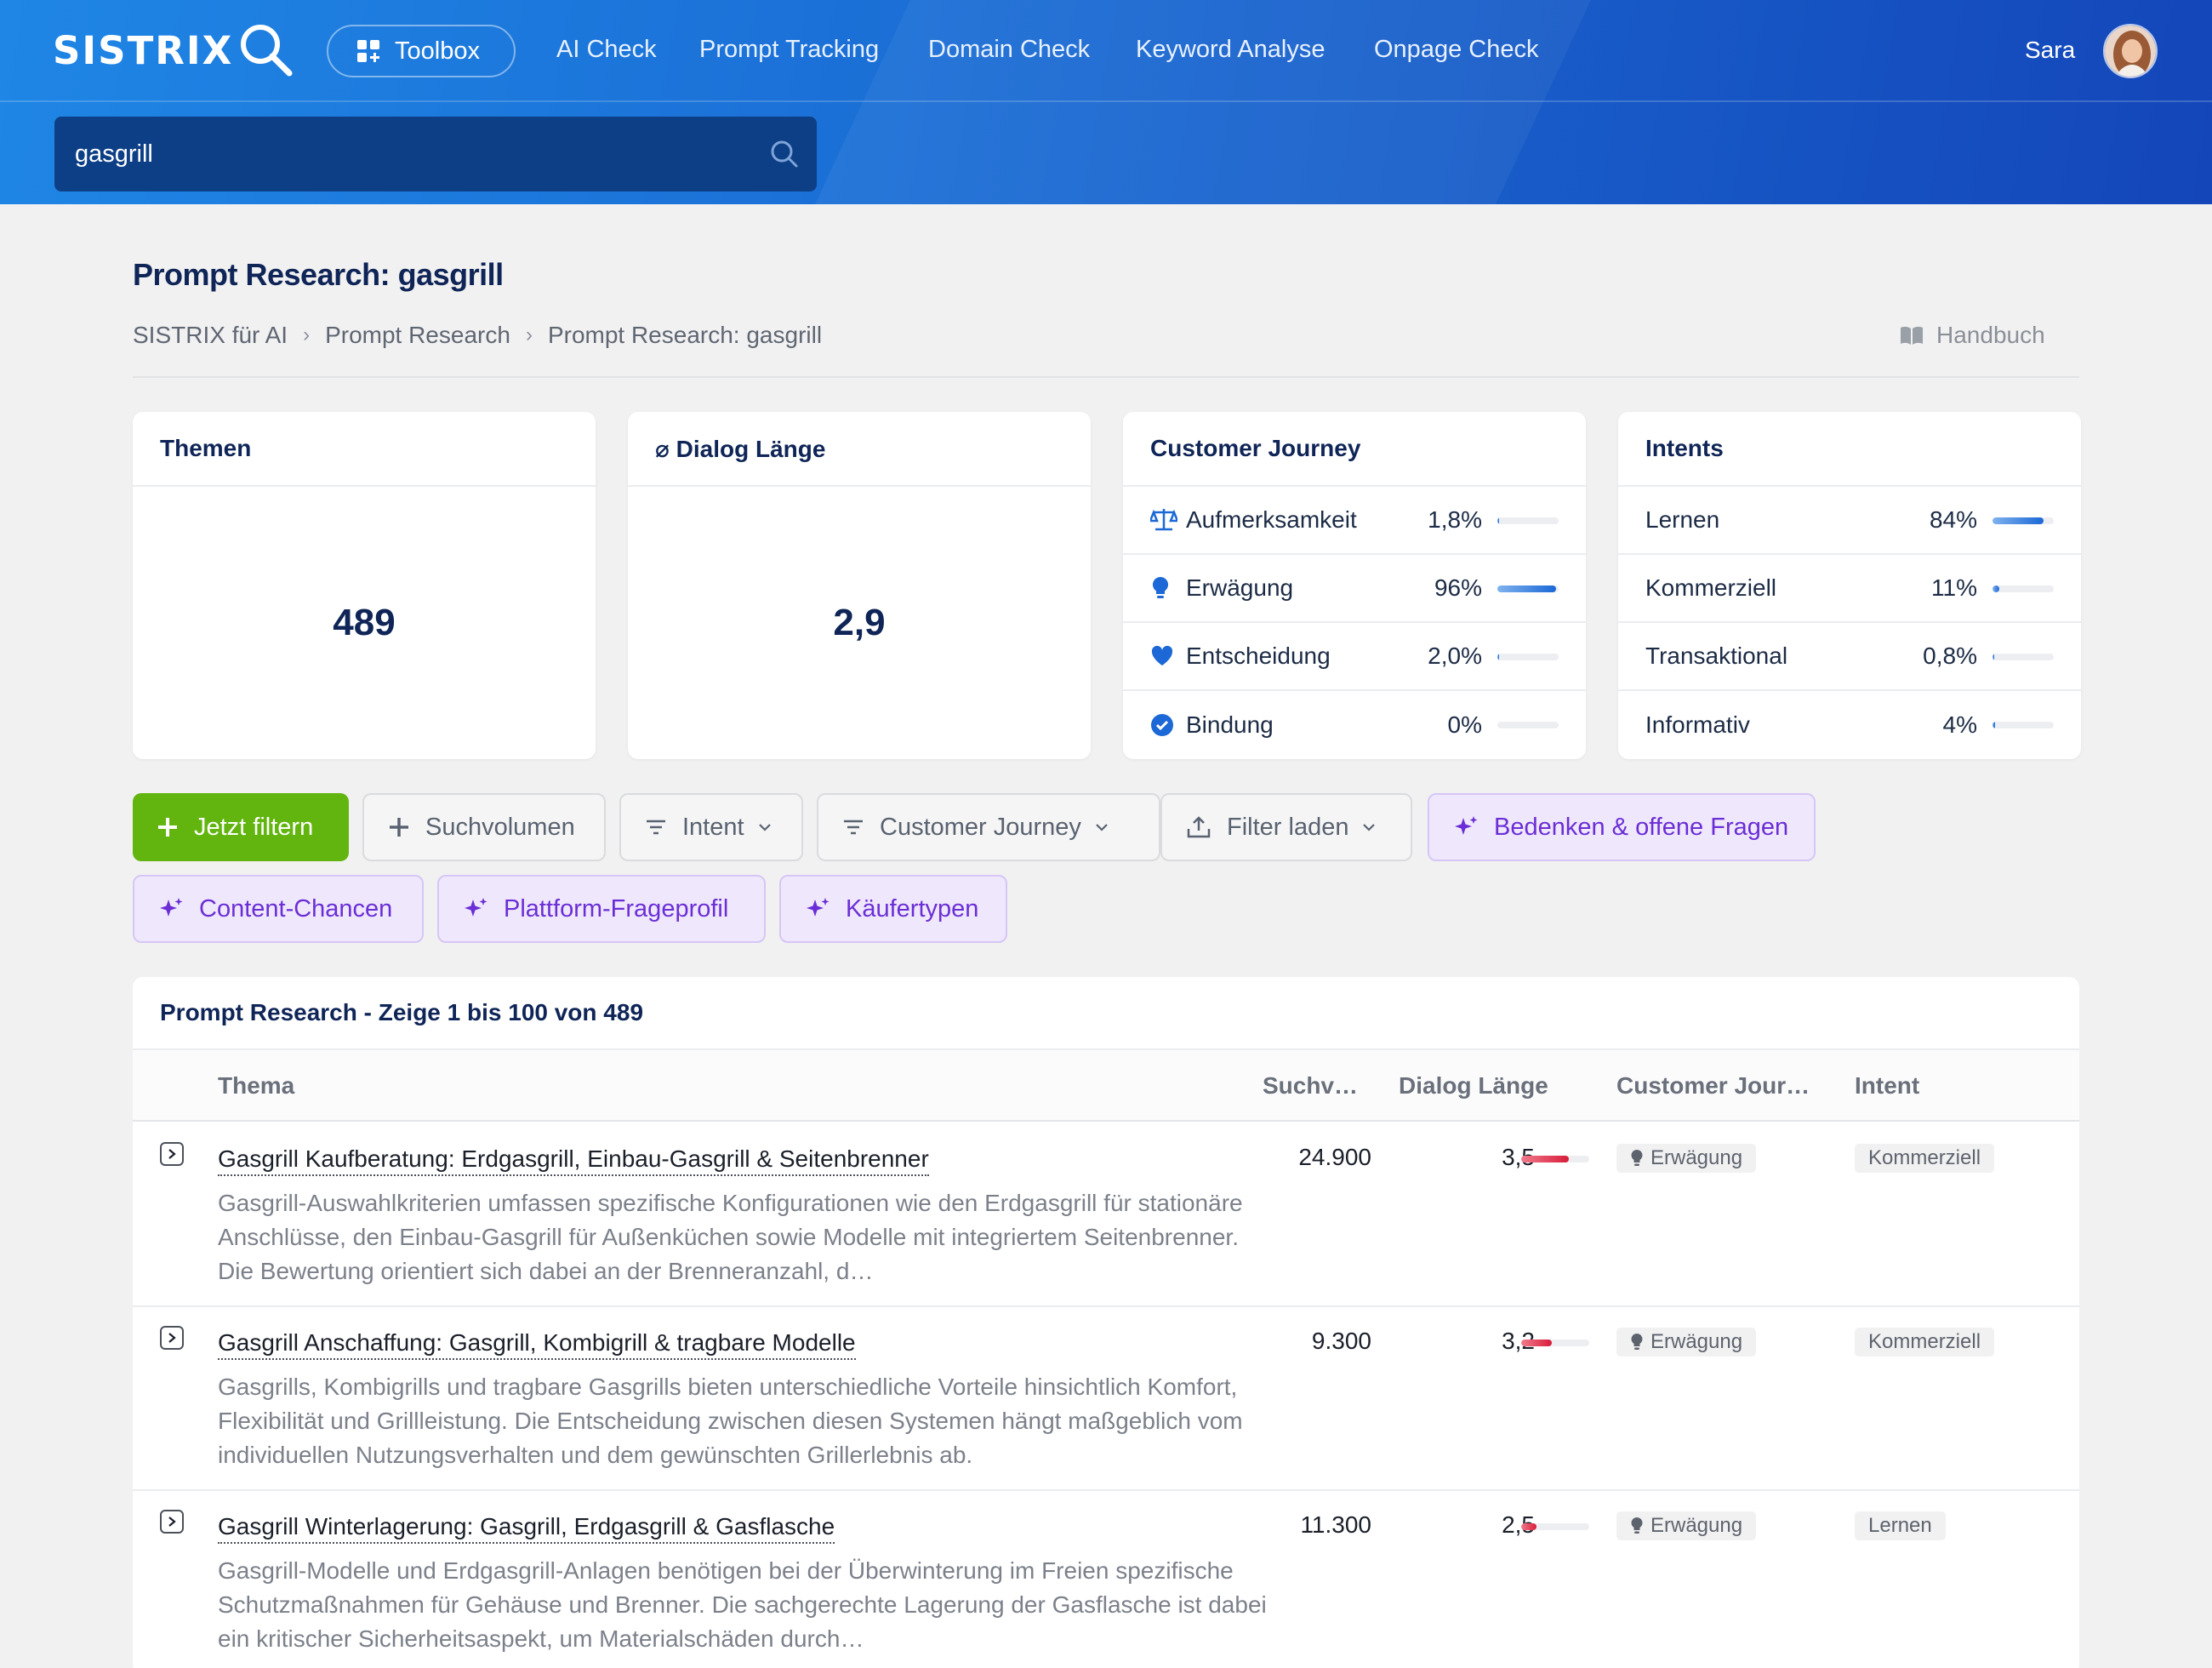 The height and width of the screenshot is (1668, 2212). What do you see at coordinates (1354, 657) in the screenshot?
I see `journey-row-entscheidung: Entscheidung 2,0%` at bounding box center [1354, 657].